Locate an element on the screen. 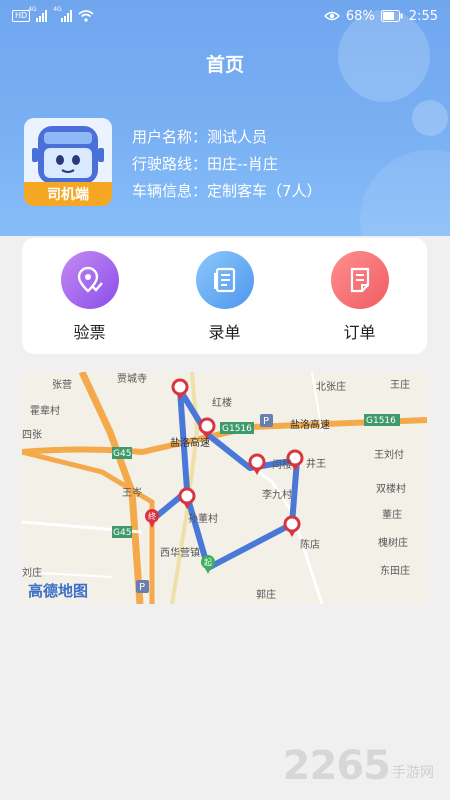  start-pin: 起 is located at coordinates (208, 564).